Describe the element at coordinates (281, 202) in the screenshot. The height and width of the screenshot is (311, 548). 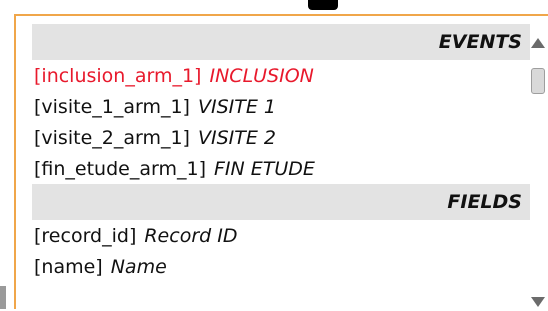
I see `fields-section-header: FIELDS` at that location.